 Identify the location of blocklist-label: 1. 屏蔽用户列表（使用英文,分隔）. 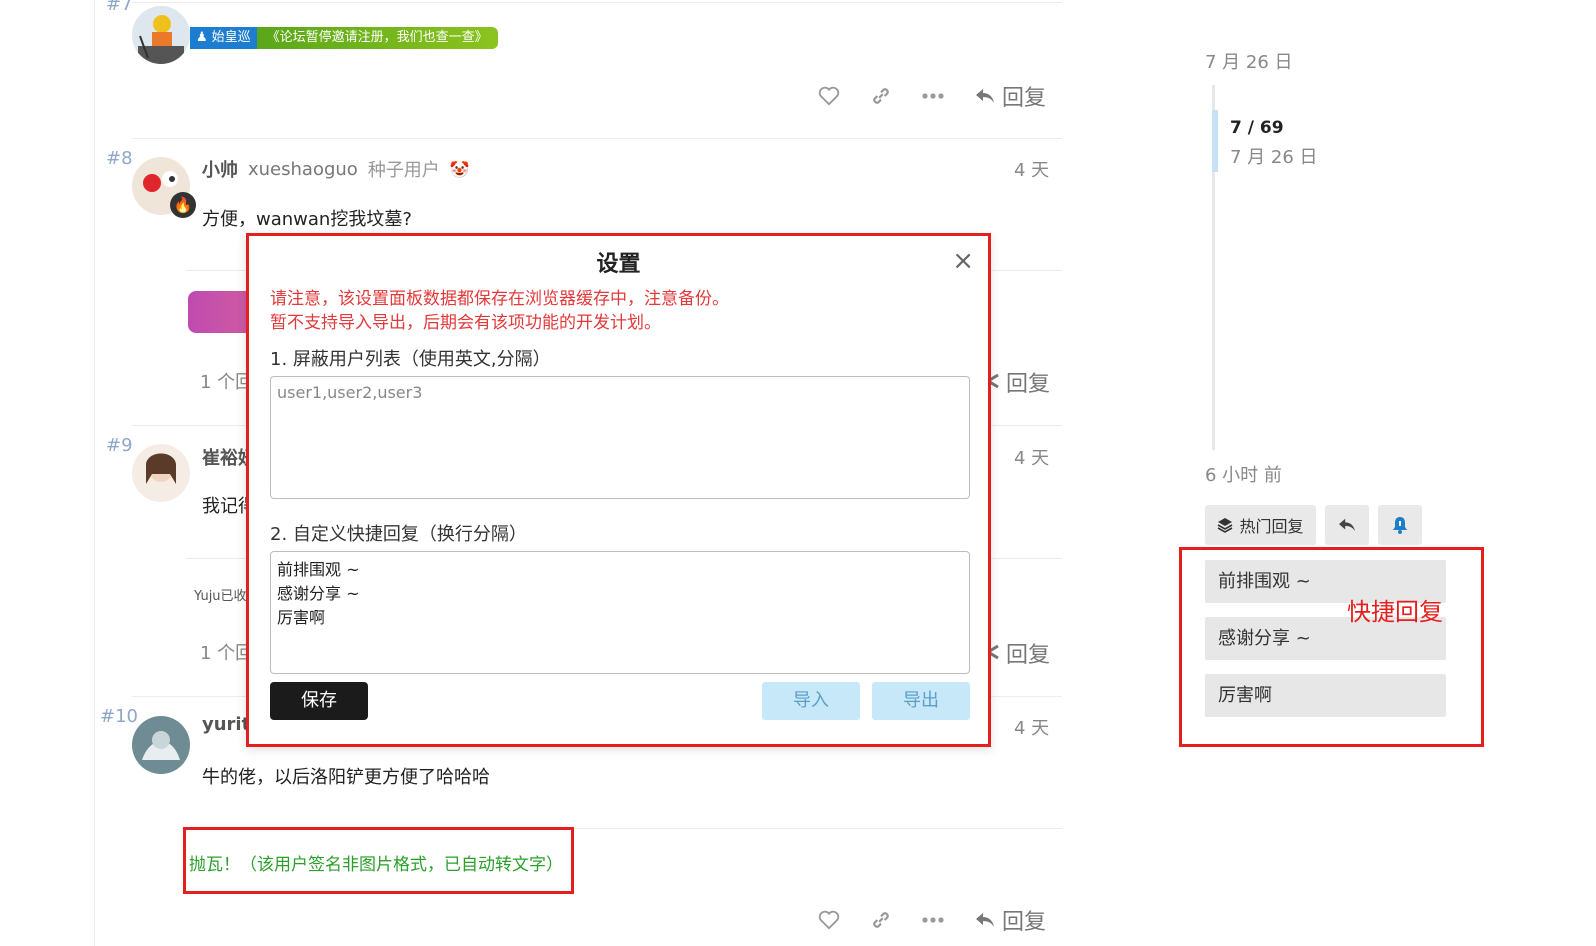
(410, 359).